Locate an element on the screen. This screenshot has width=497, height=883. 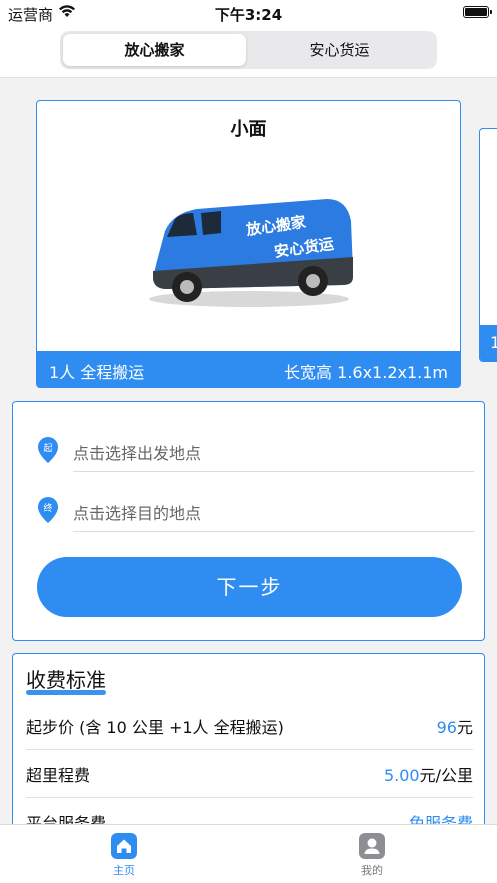
fee-row-platform: 平台服务费 免服务费 is located at coordinates (249, 811).